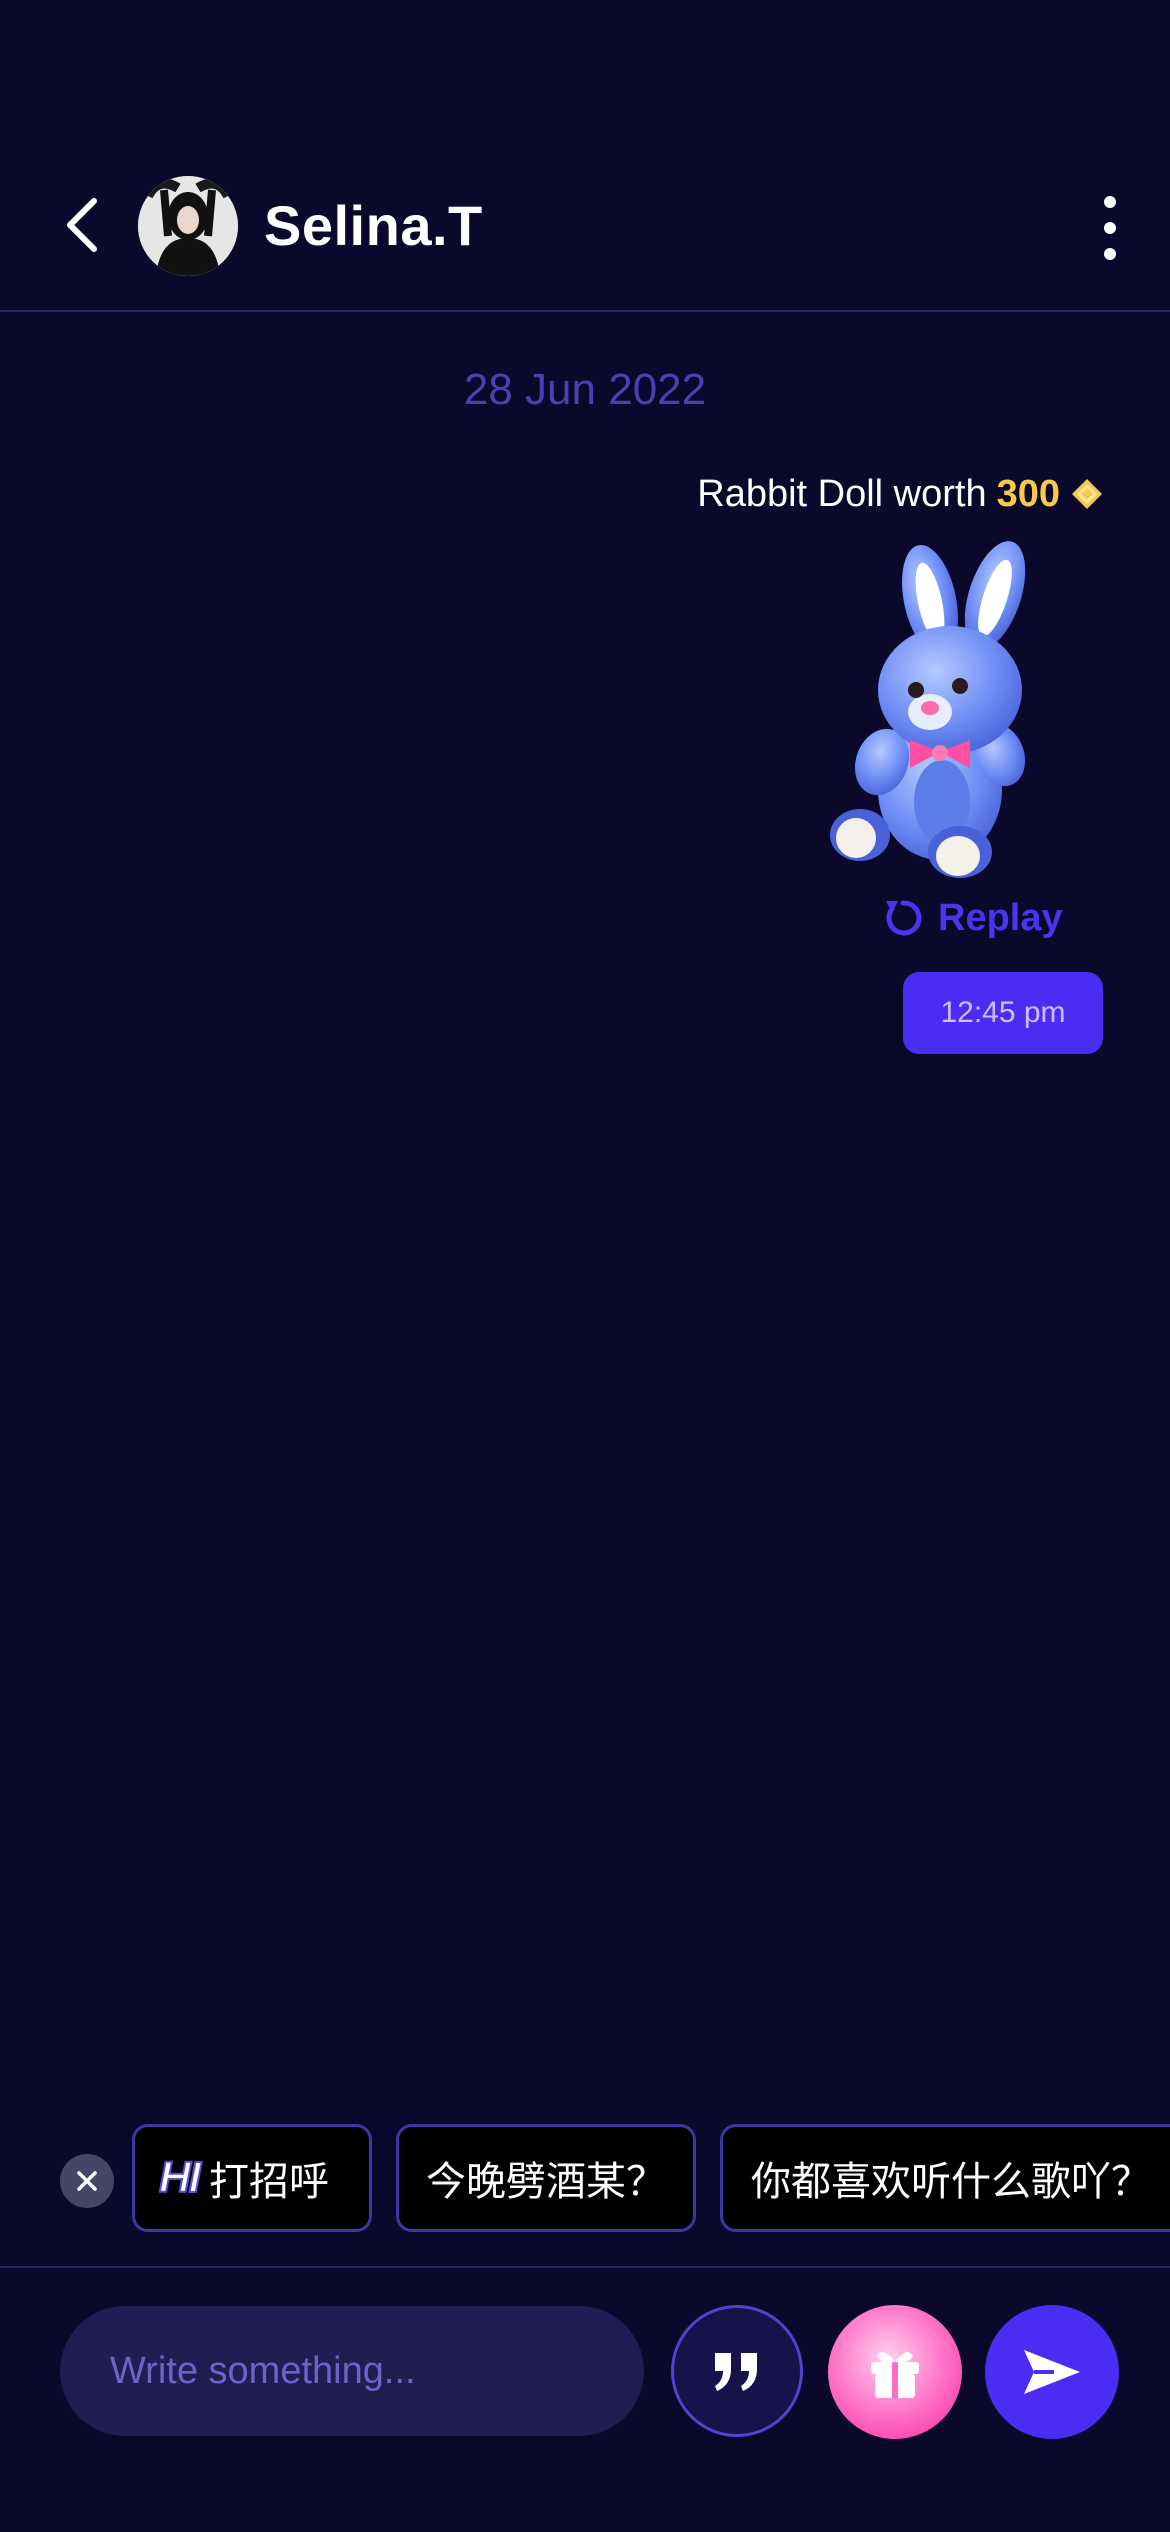 The height and width of the screenshot is (2532, 1170). Describe the element at coordinates (904, 918) in the screenshot. I see `replay-icon` at that location.